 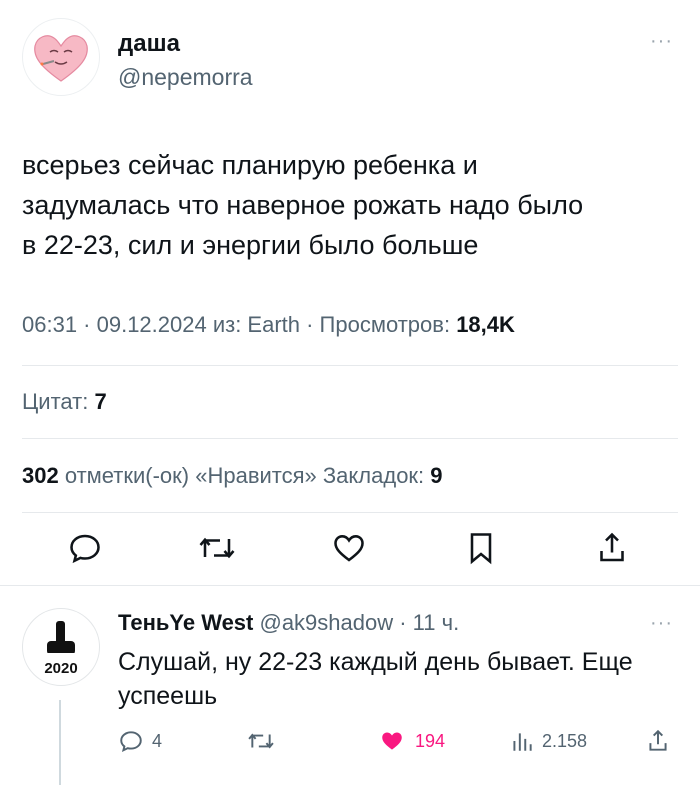 I want to click on tweet-text-line: задумалась что наверное рожать надо было, so click(x=303, y=205).